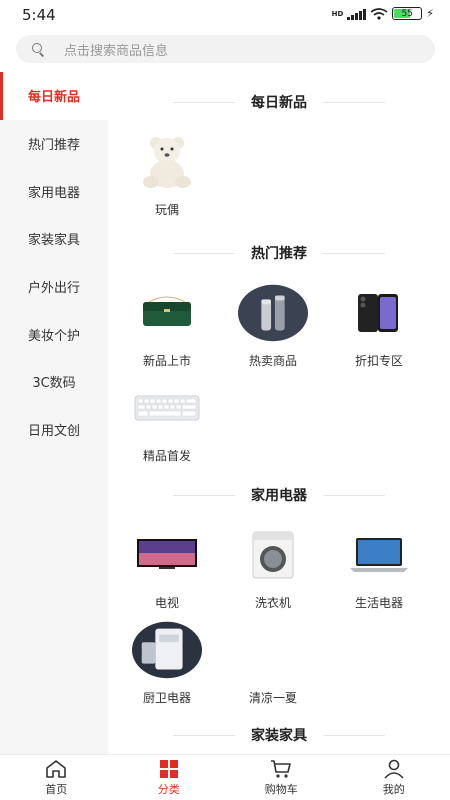 The height and width of the screenshot is (800, 450). What do you see at coordinates (281, 789) in the screenshot?
I see `nav-label: 购物车` at bounding box center [281, 789].